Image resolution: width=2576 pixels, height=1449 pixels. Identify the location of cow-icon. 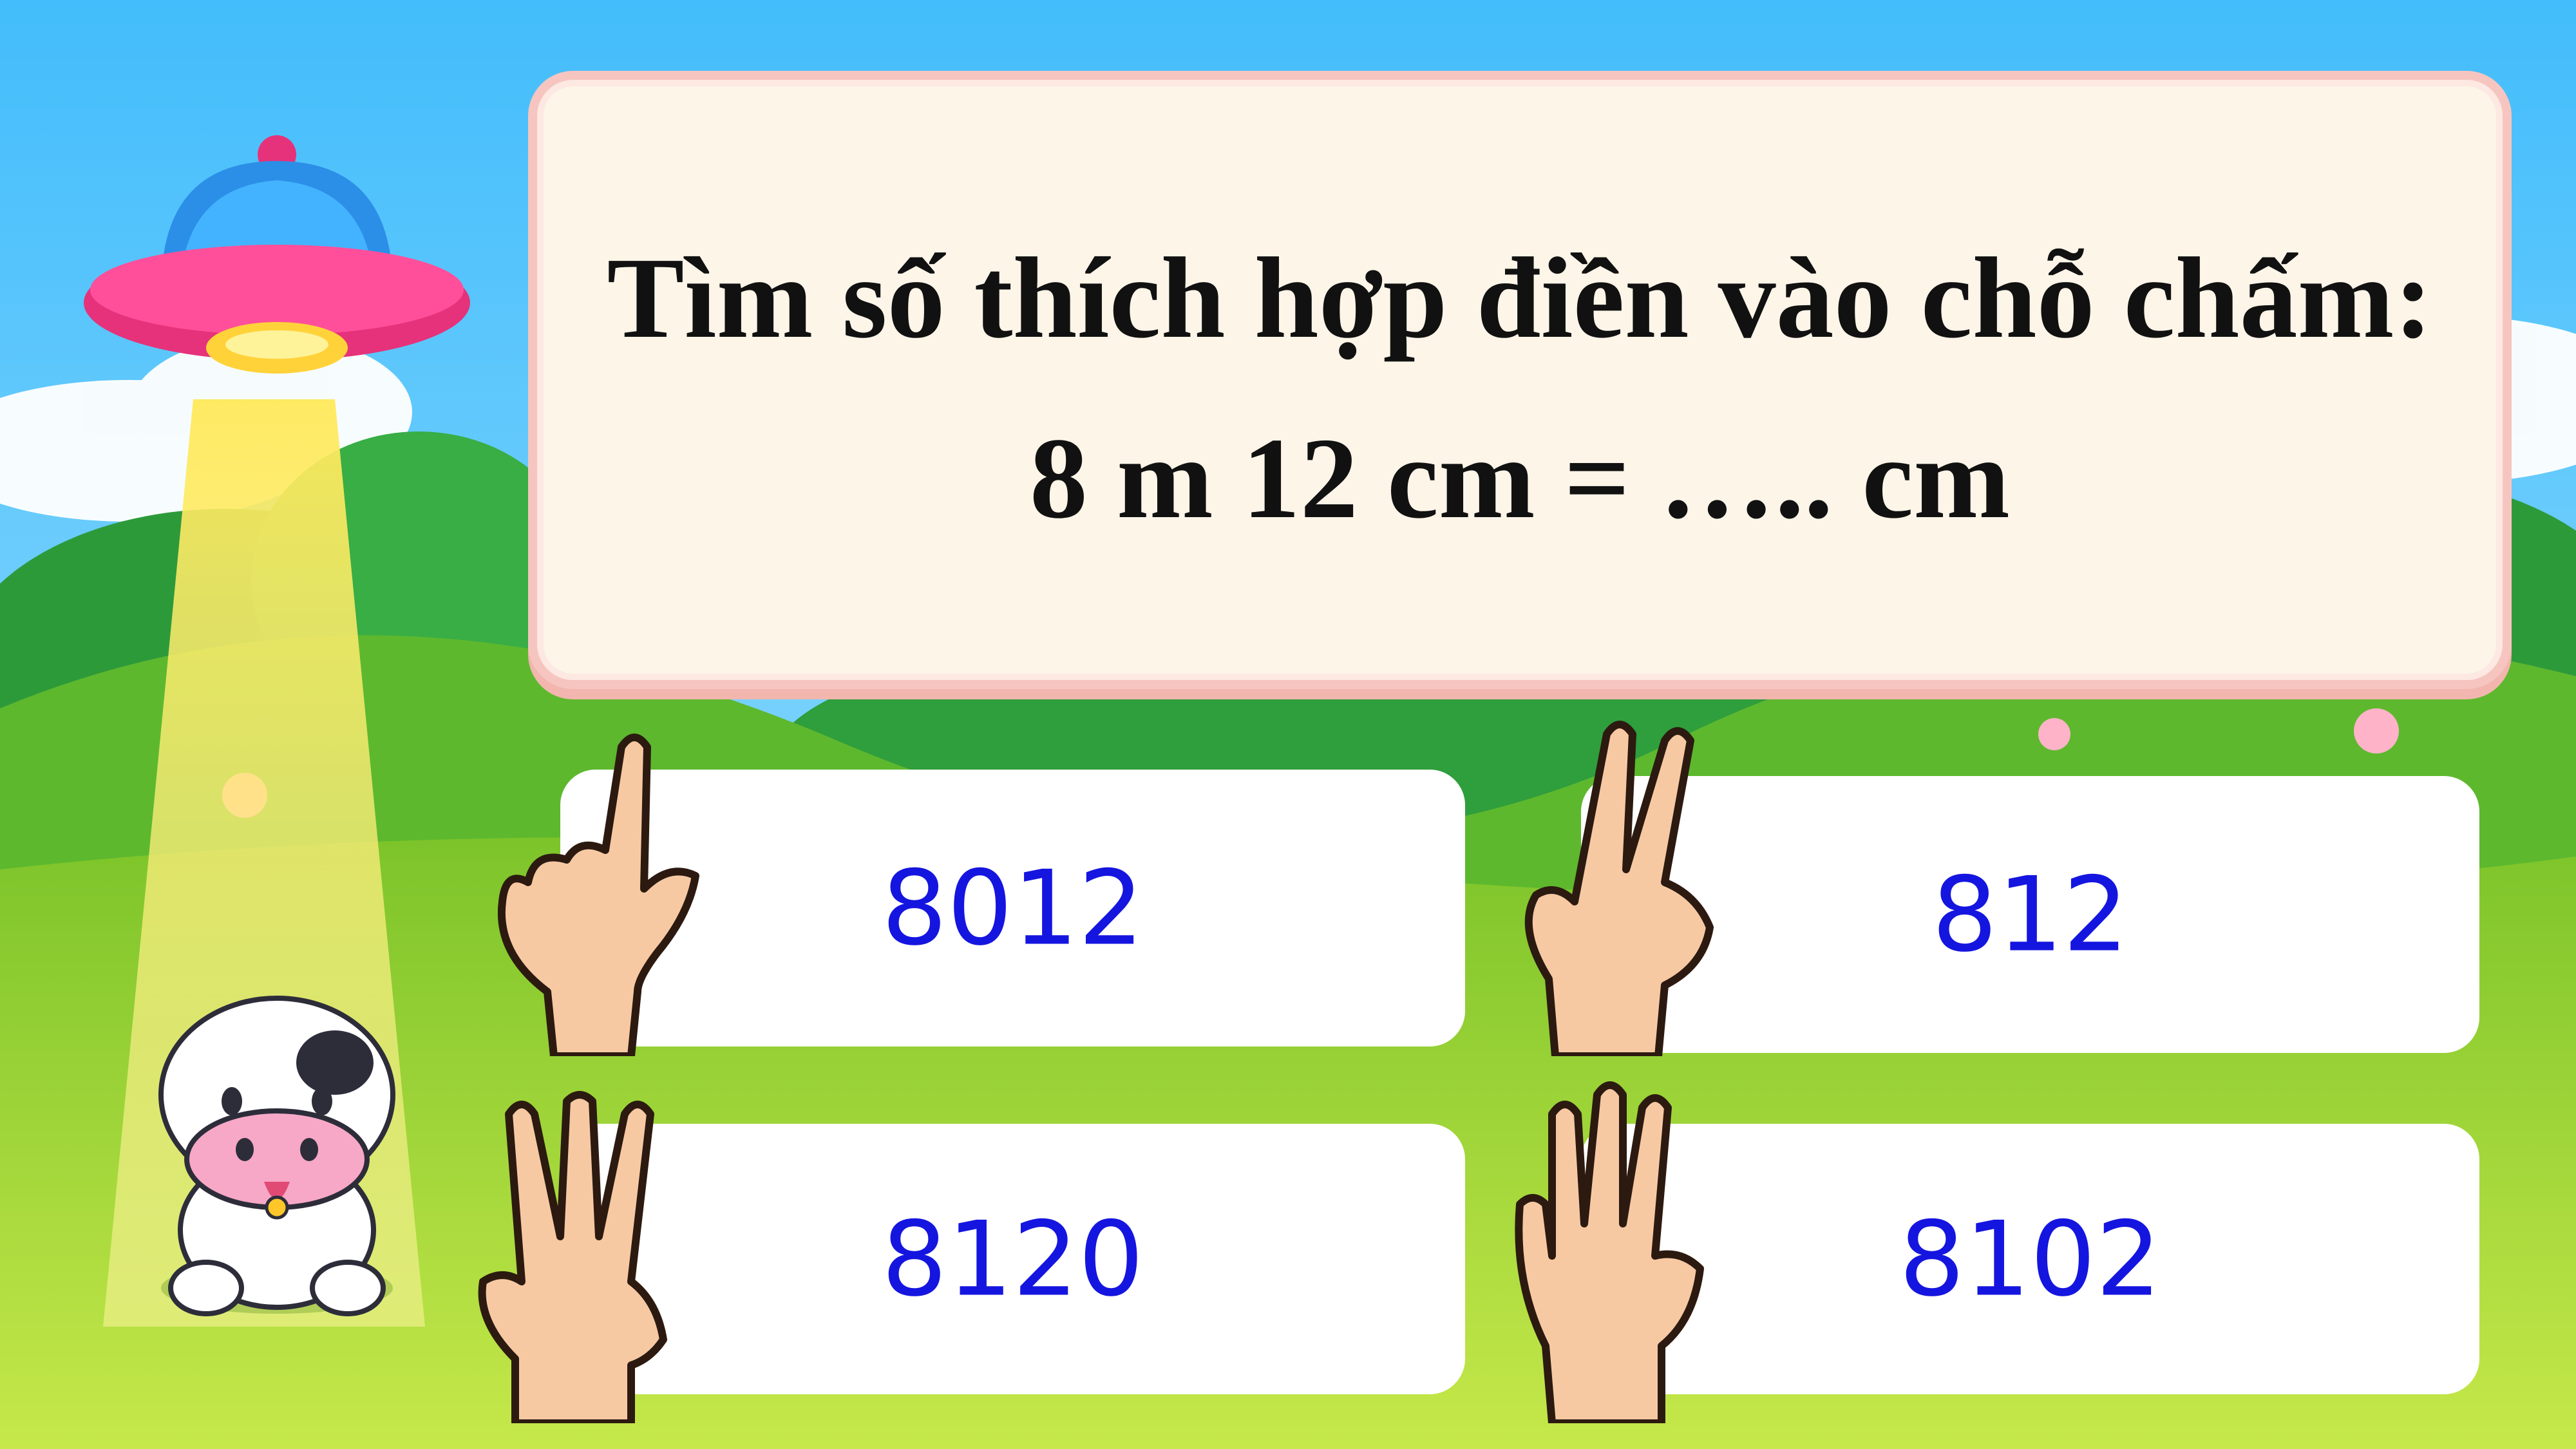
(277, 1156).